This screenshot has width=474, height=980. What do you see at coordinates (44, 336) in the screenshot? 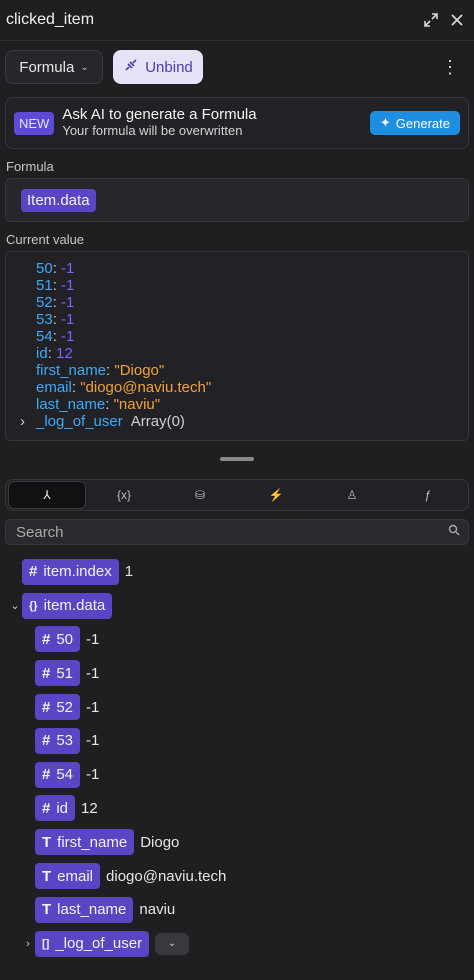
I see `value-key: 54` at bounding box center [44, 336].